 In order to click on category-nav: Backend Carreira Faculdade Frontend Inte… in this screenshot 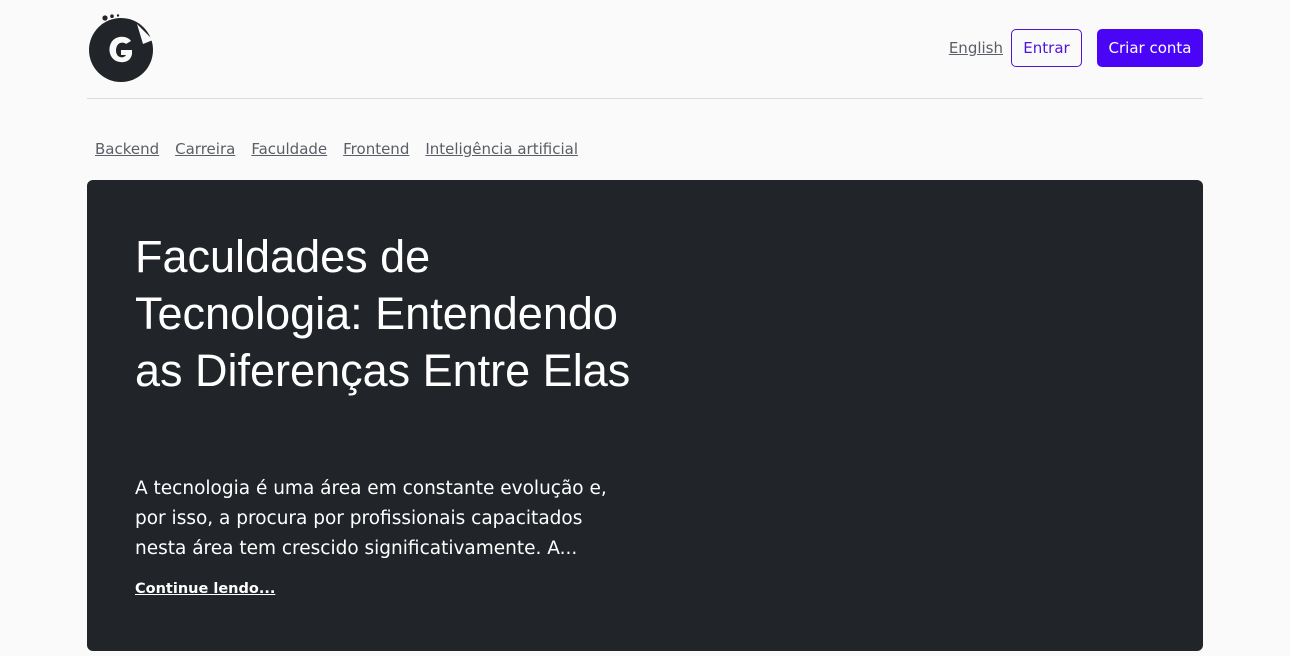, I will do `click(645, 151)`.